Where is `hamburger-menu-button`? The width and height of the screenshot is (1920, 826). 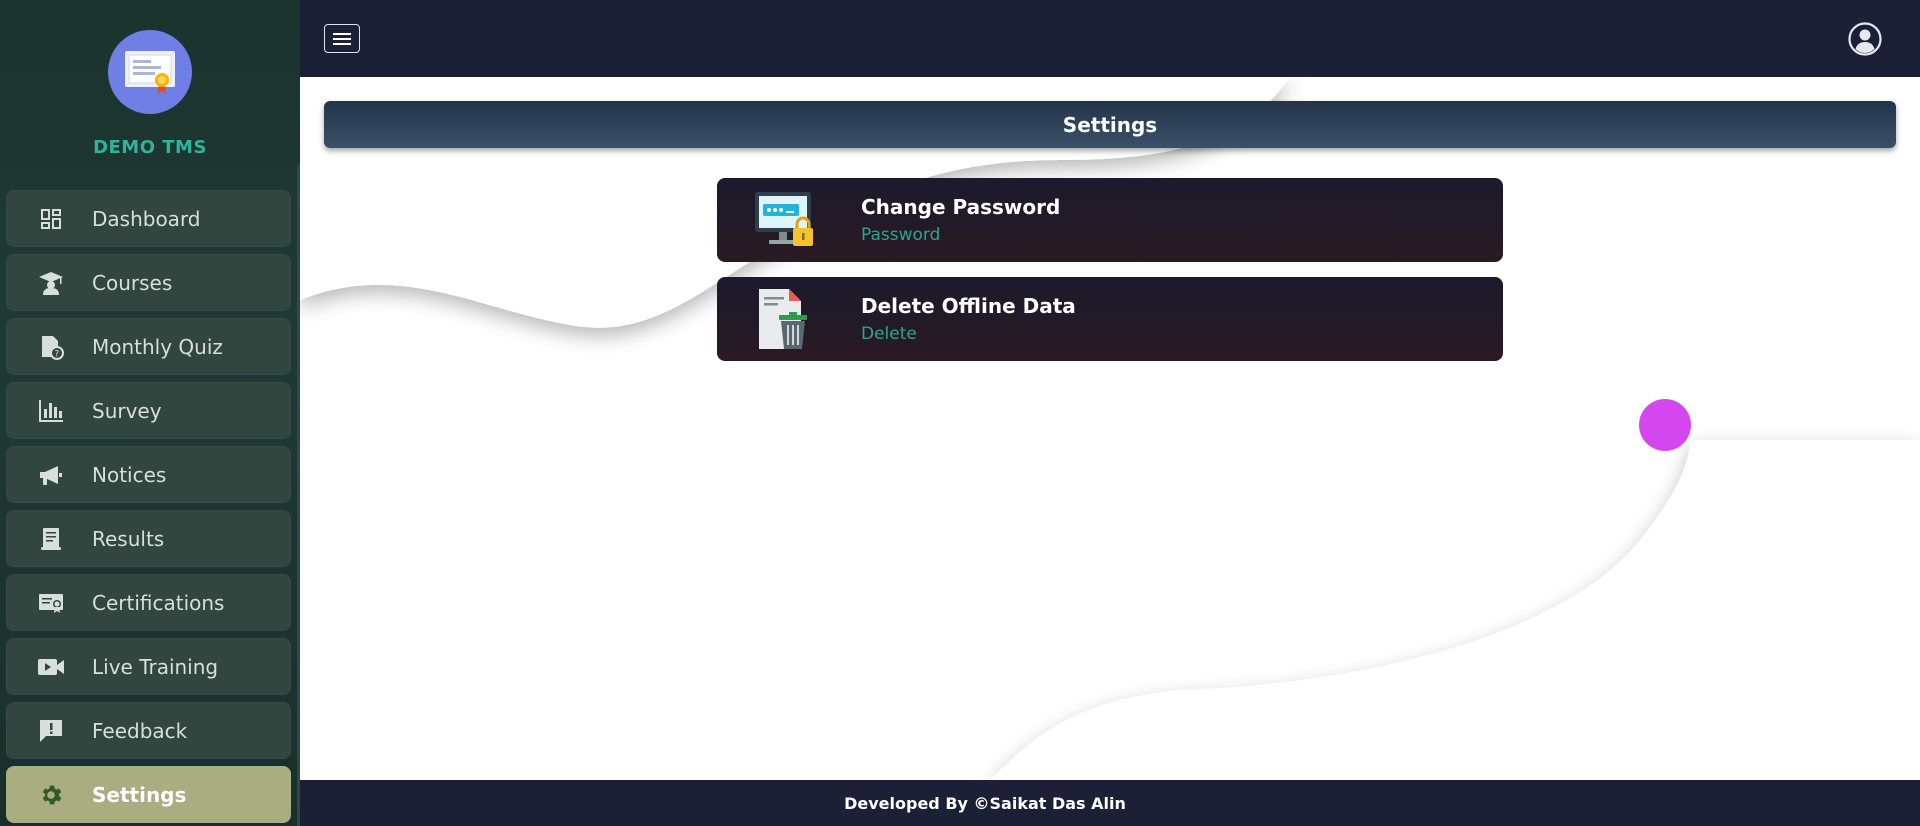
hamburger-menu-button is located at coordinates (342, 38).